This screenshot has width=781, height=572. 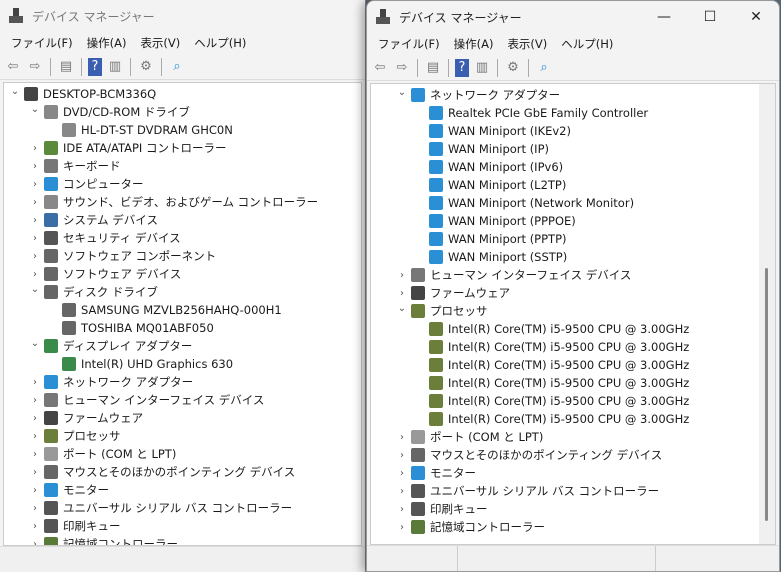 I want to click on minimize-button: —, so click(x=664, y=17).